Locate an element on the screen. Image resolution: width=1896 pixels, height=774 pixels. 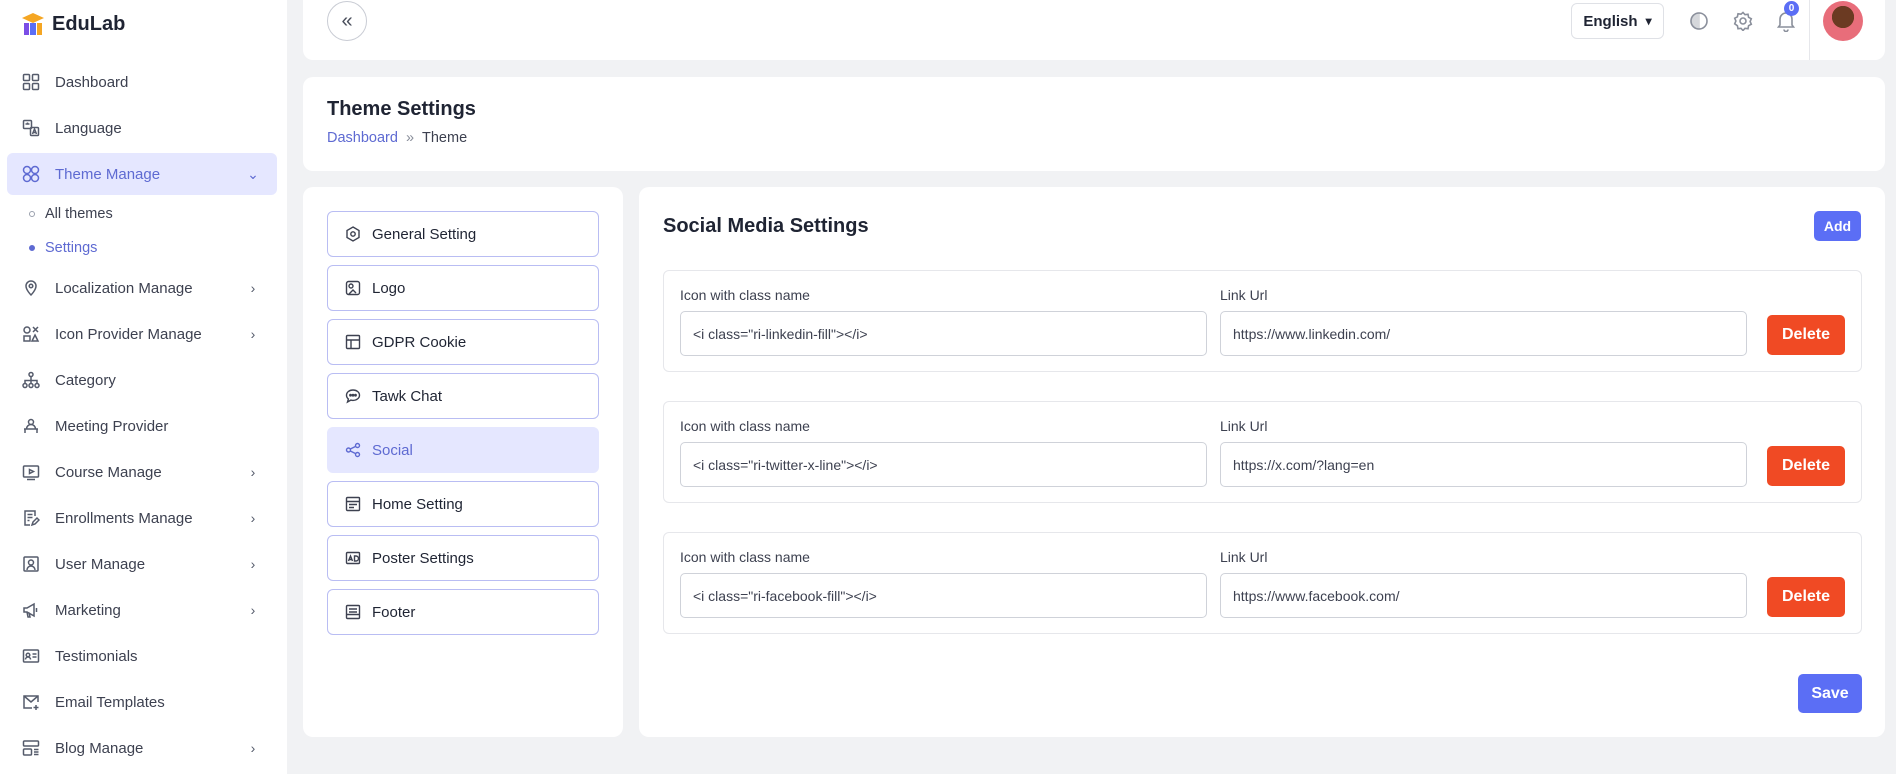
link-url-input: https://www.facebook.com/ is located at coordinates (1483, 595).